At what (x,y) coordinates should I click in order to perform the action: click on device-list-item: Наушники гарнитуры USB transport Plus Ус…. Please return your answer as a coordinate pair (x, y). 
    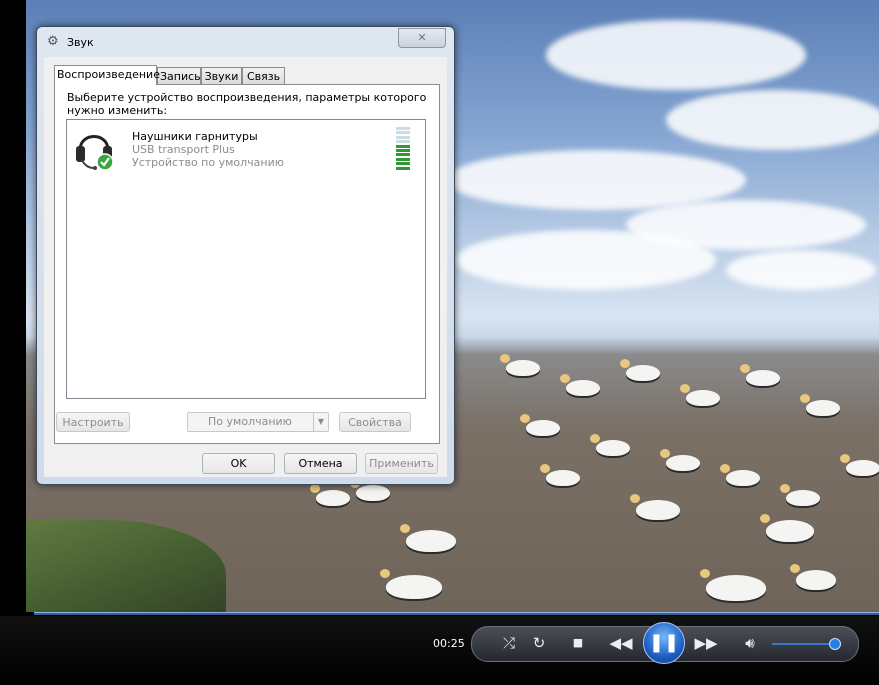
    Looking at the image, I should click on (245, 150).